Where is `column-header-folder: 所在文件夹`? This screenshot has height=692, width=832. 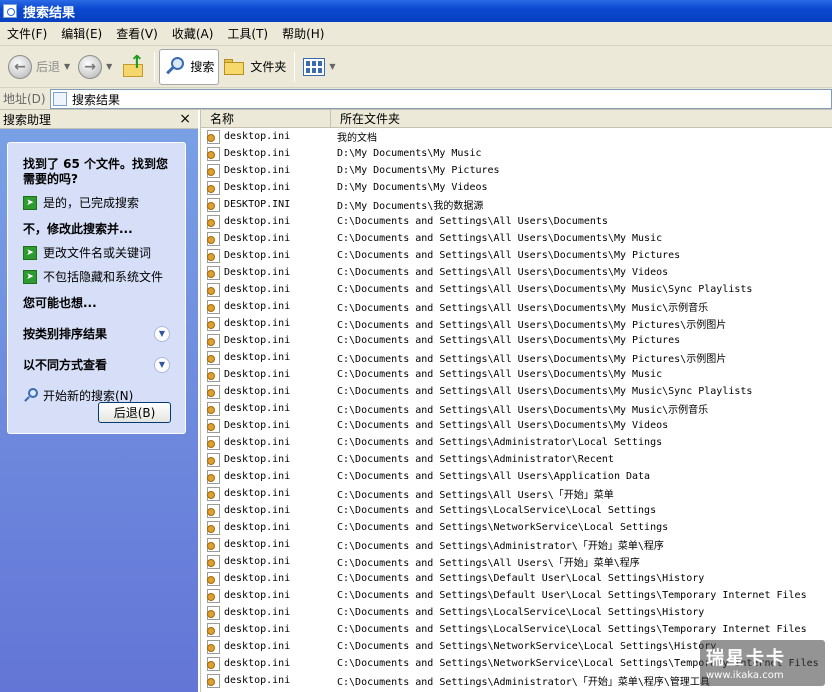
column-header-folder: 所在文件夹 is located at coordinates (581, 118).